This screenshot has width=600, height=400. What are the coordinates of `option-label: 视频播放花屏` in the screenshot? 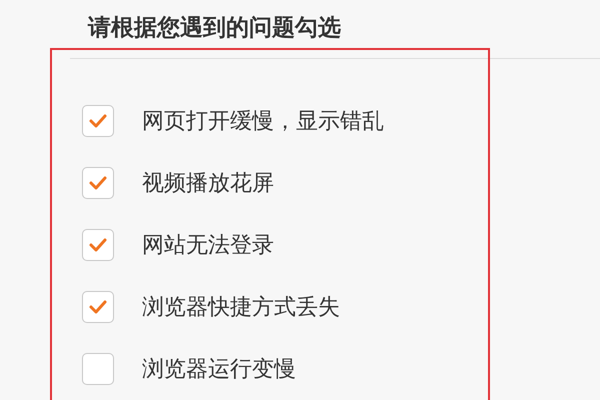 It's located at (208, 184).